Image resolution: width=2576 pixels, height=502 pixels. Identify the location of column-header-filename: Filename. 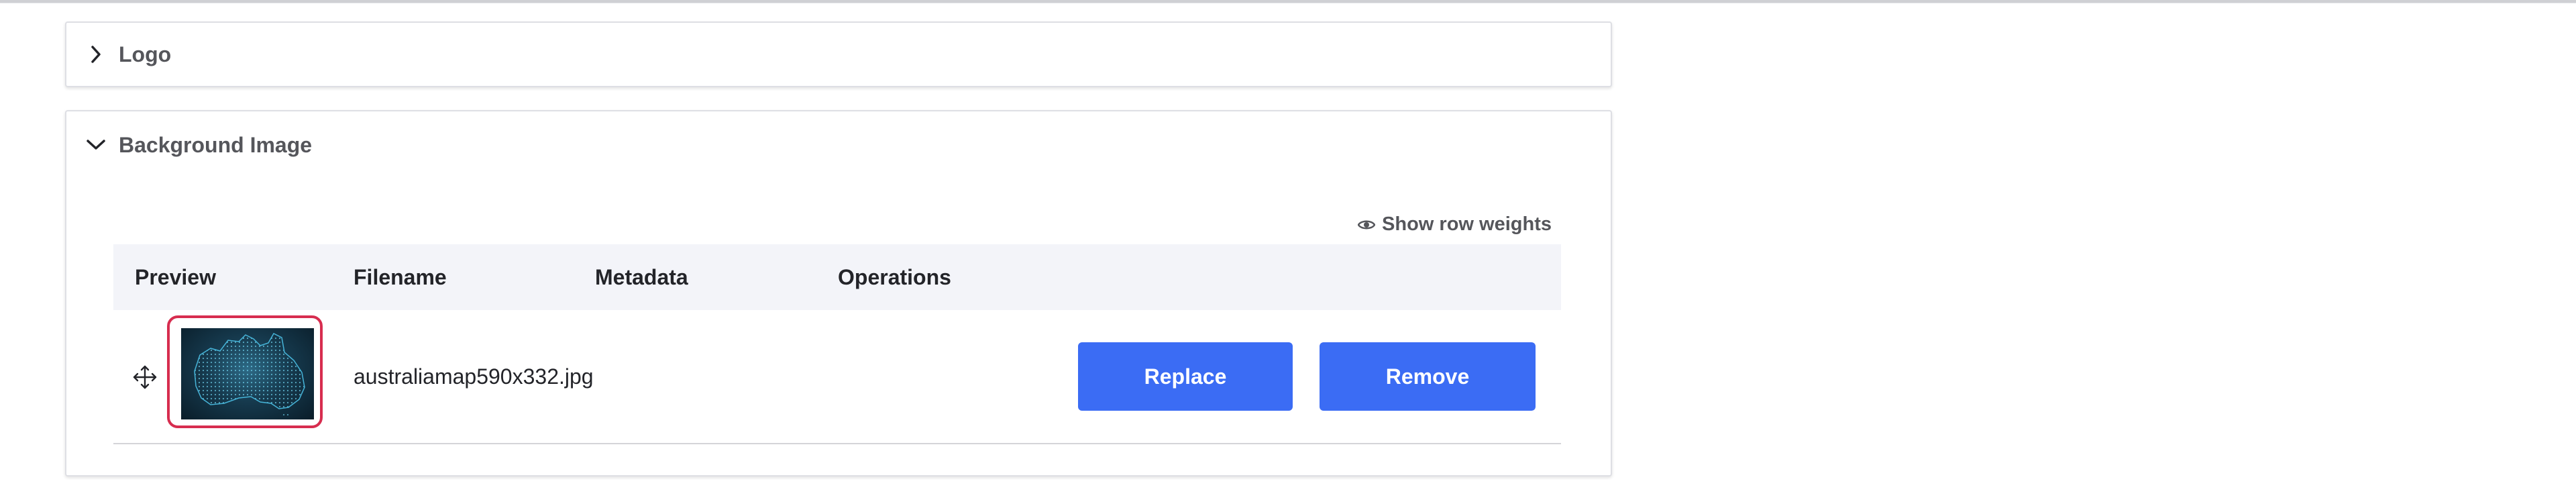
(400, 277).